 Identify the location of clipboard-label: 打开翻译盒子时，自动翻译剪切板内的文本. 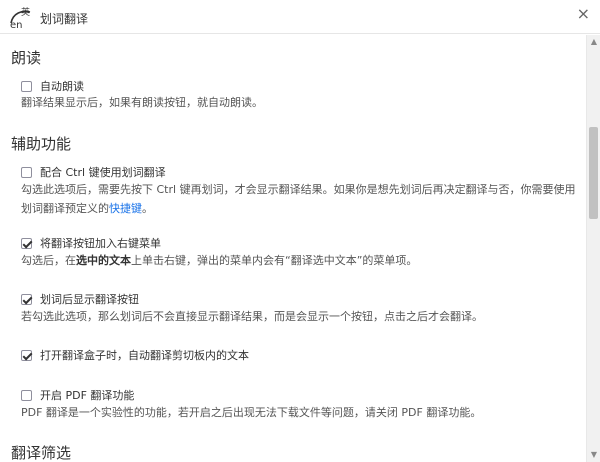
(144, 355).